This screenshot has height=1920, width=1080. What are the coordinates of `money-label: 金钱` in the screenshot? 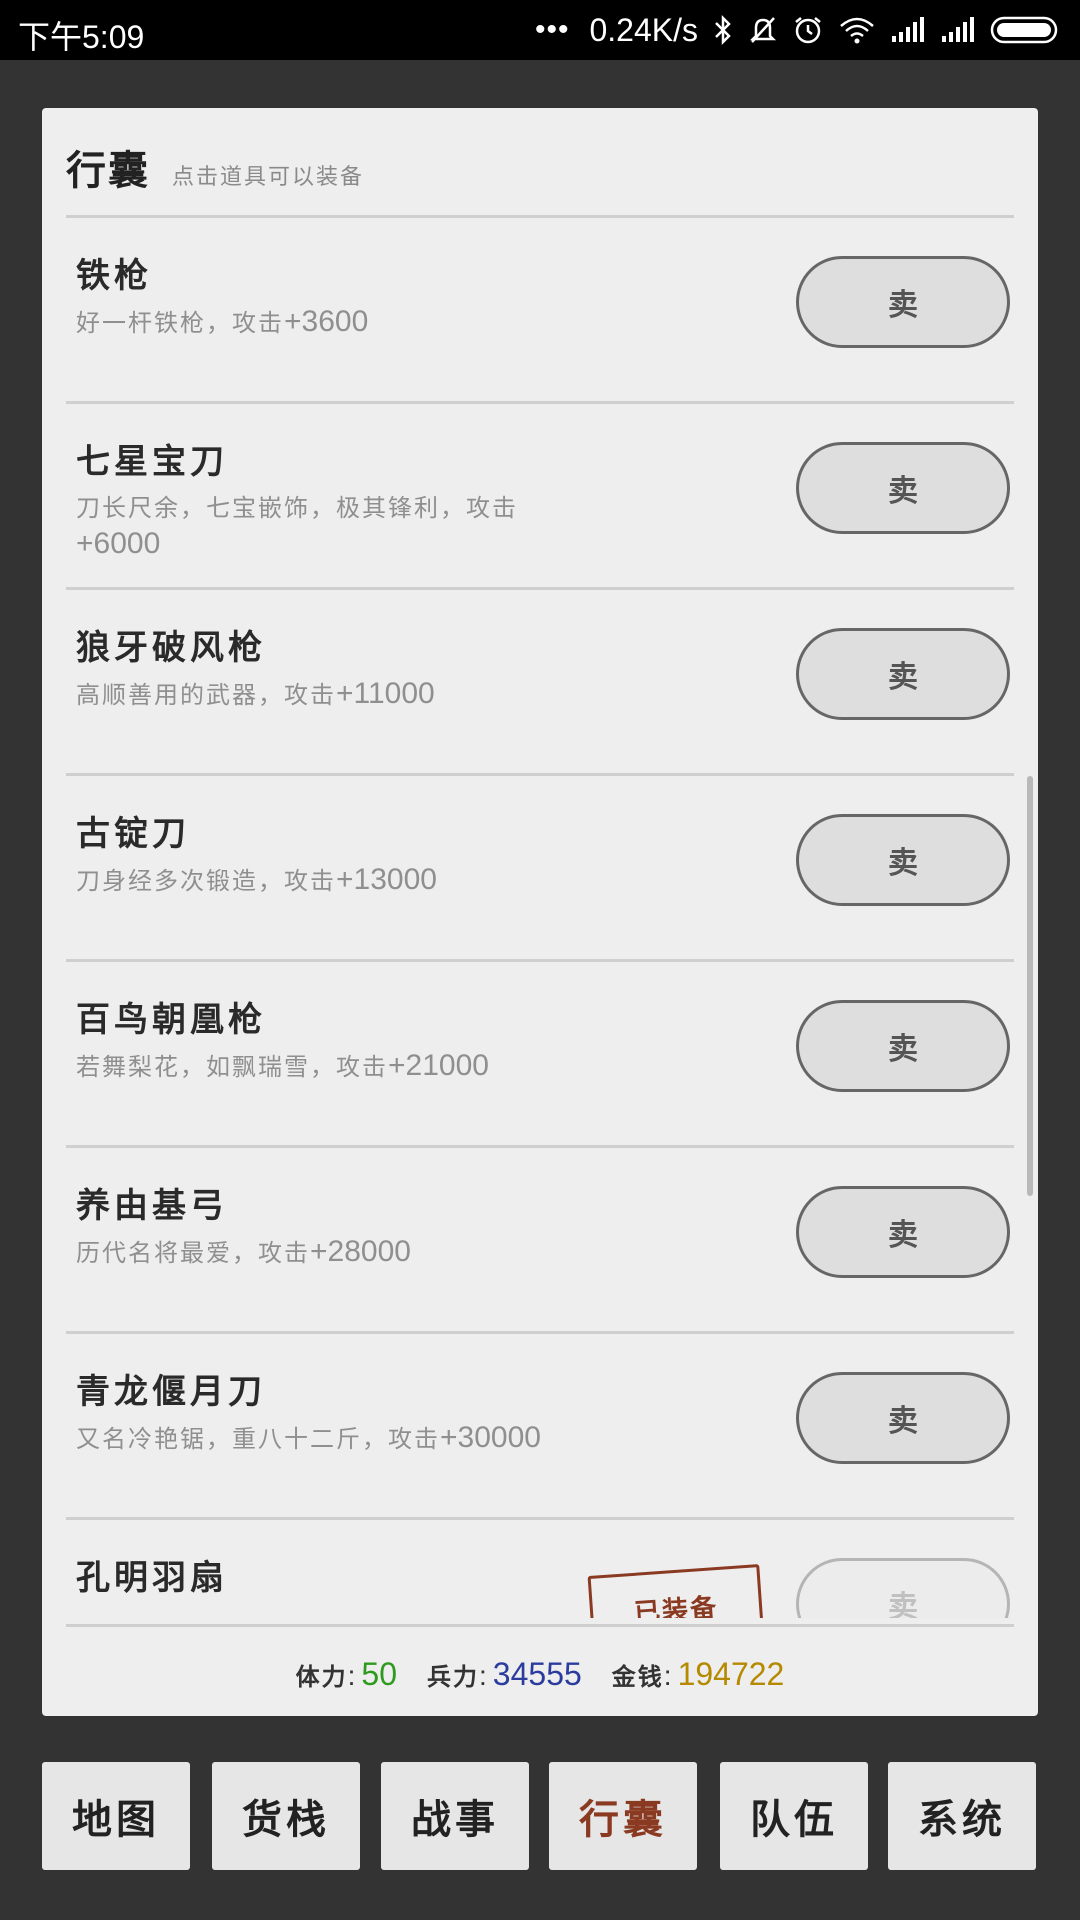 It's located at (637, 1676).